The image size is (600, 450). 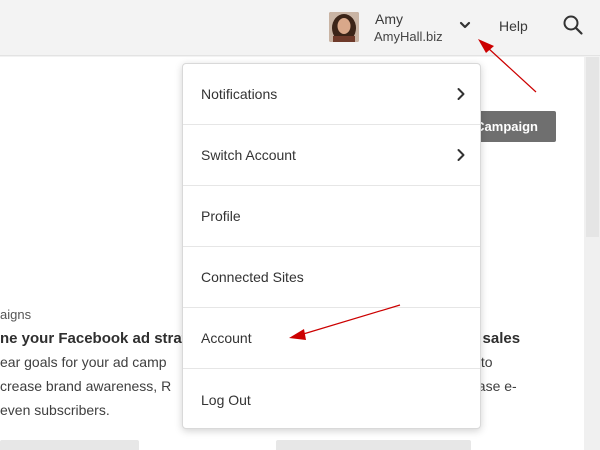 I want to click on user-name: Amy, so click(x=389, y=19).